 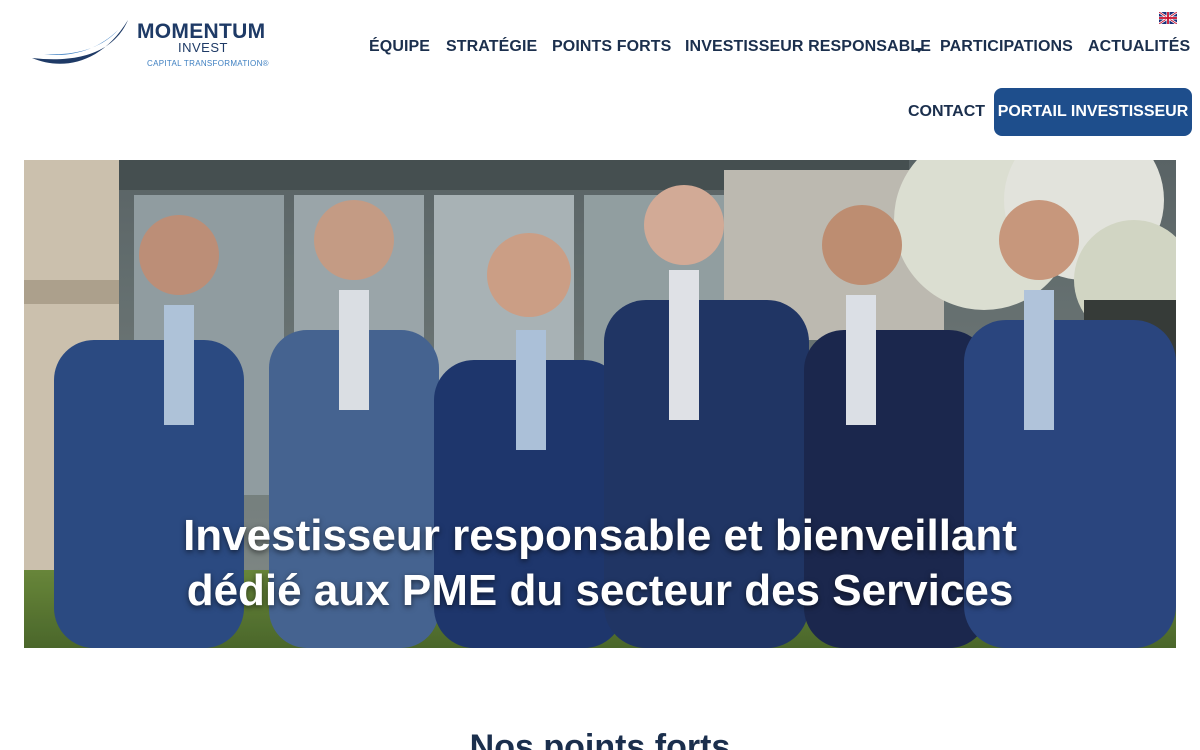 What do you see at coordinates (208, 63) in the screenshot?
I see `logo-tagline: CAPITAL TRANSFORMATION®` at bounding box center [208, 63].